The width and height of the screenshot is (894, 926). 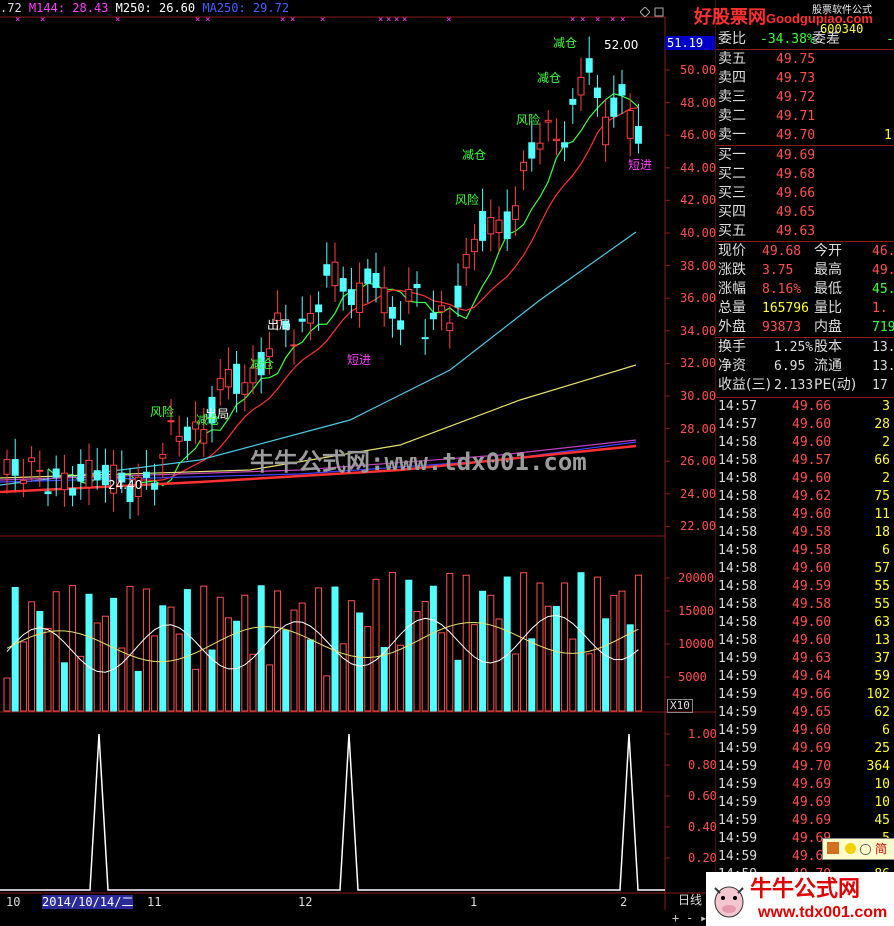 I want to click on circle-icon, so click(x=865, y=849).